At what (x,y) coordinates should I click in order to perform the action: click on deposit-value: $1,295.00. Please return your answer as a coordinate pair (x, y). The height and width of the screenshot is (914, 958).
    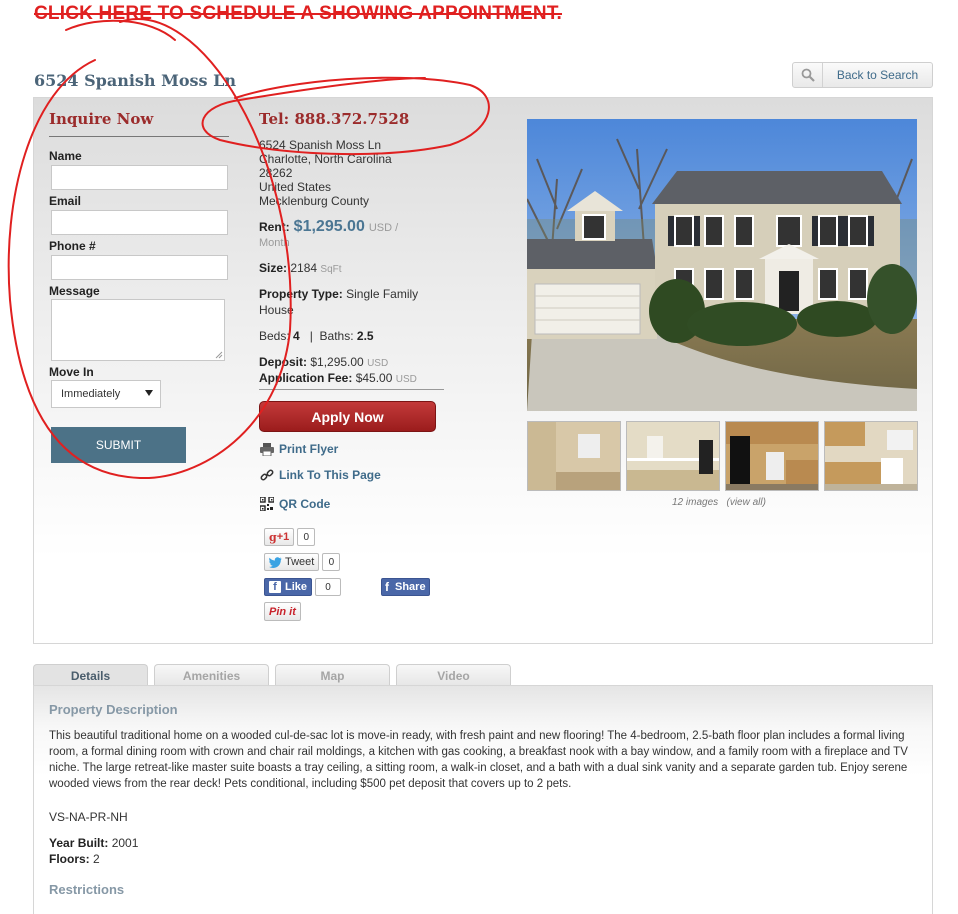
    Looking at the image, I should click on (337, 362).